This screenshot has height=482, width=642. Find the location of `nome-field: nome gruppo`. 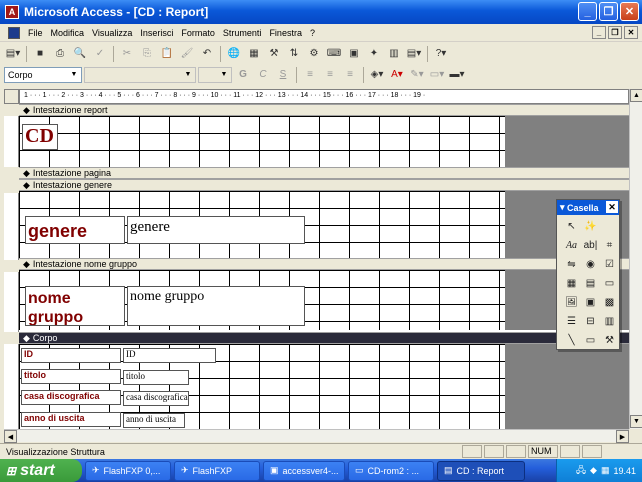

nome-field: nome gruppo is located at coordinates (216, 306).